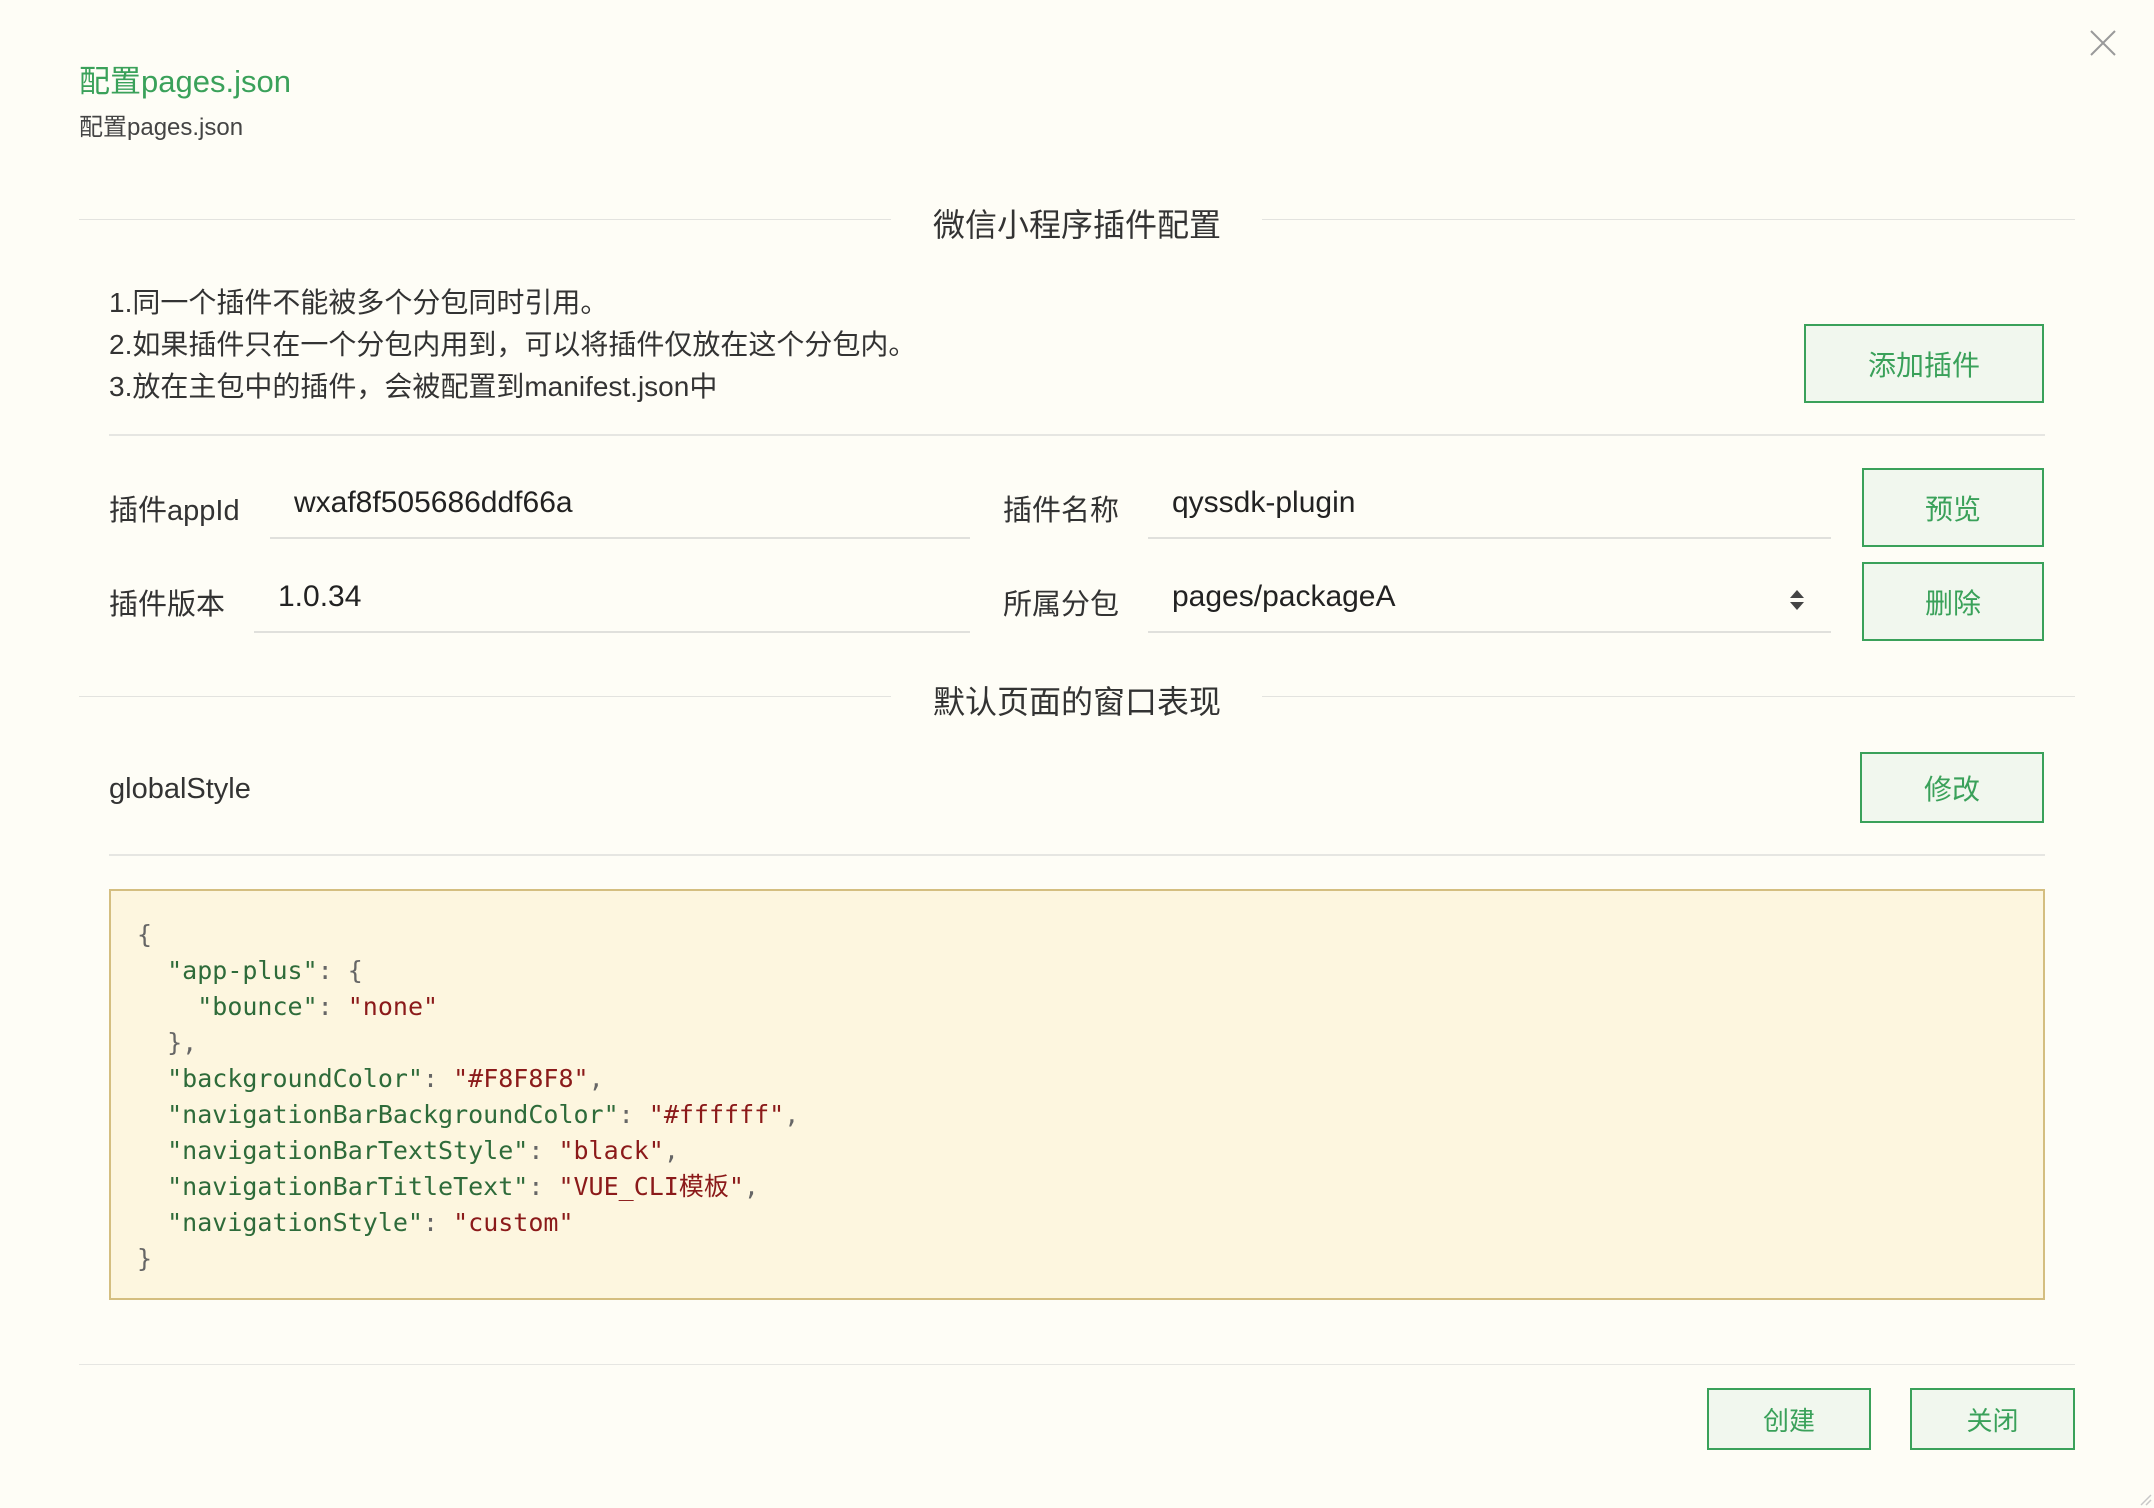  What do you see at coordinates (145, 1258) in the screenshot?
I see `code-line: }` at bounding box center [145, 1258].